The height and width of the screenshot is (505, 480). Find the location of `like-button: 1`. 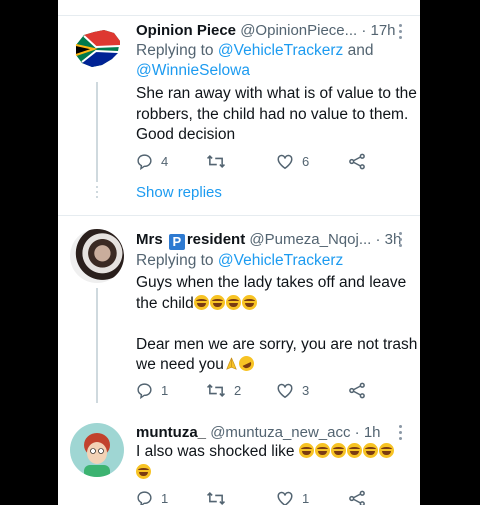

like-button: 1 is located at coordinates (292, 497).